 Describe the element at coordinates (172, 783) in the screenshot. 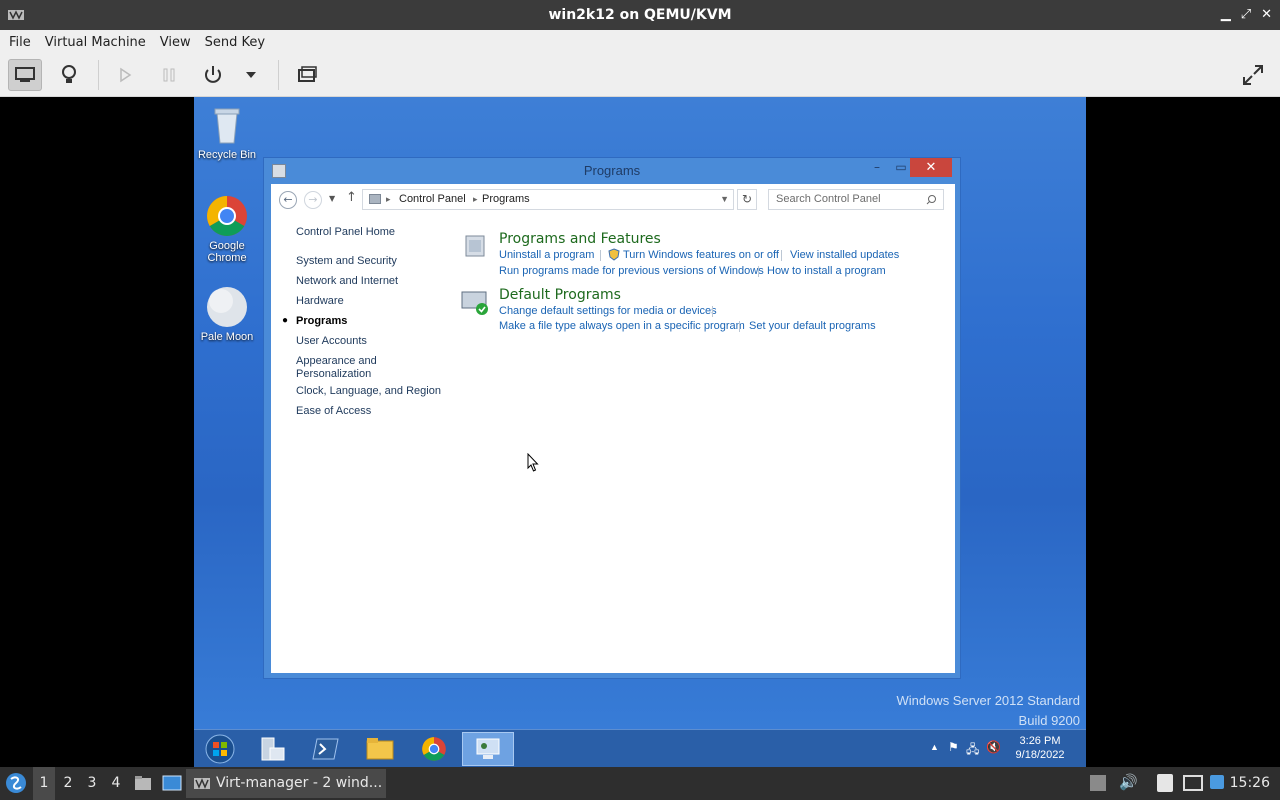

I see `show-desktop-launcher` at that location.